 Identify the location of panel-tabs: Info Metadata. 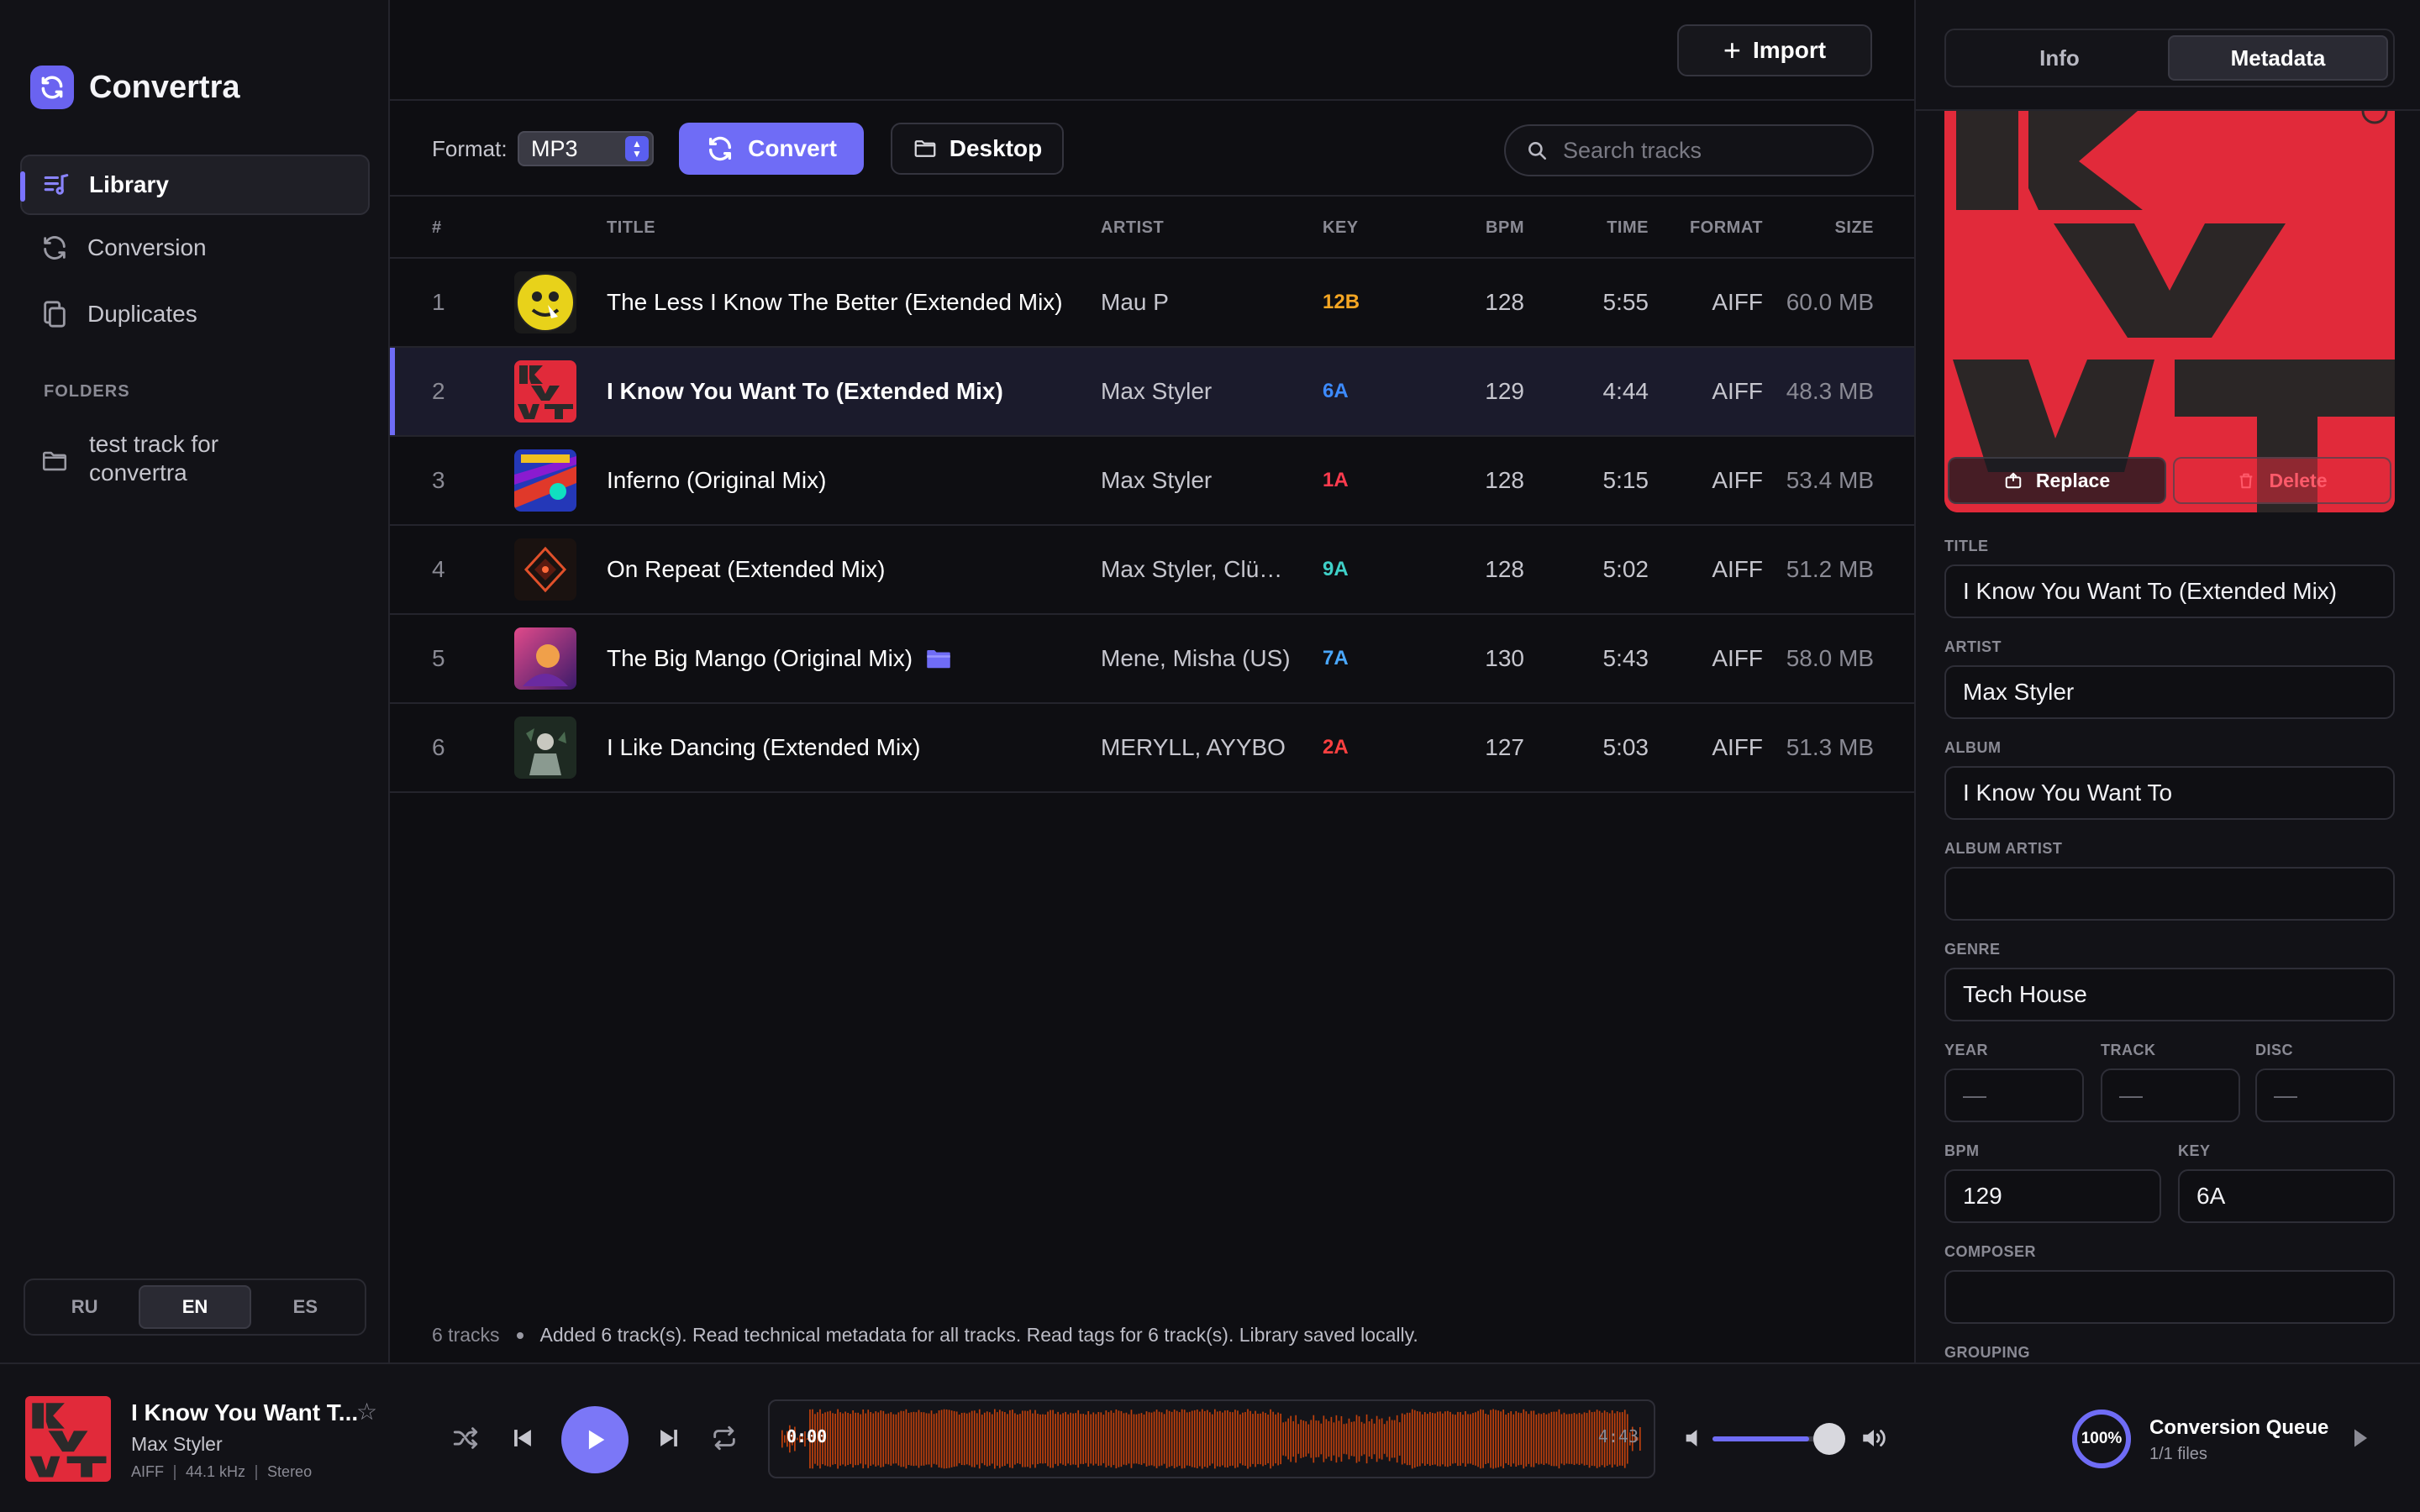
(2169, 58).